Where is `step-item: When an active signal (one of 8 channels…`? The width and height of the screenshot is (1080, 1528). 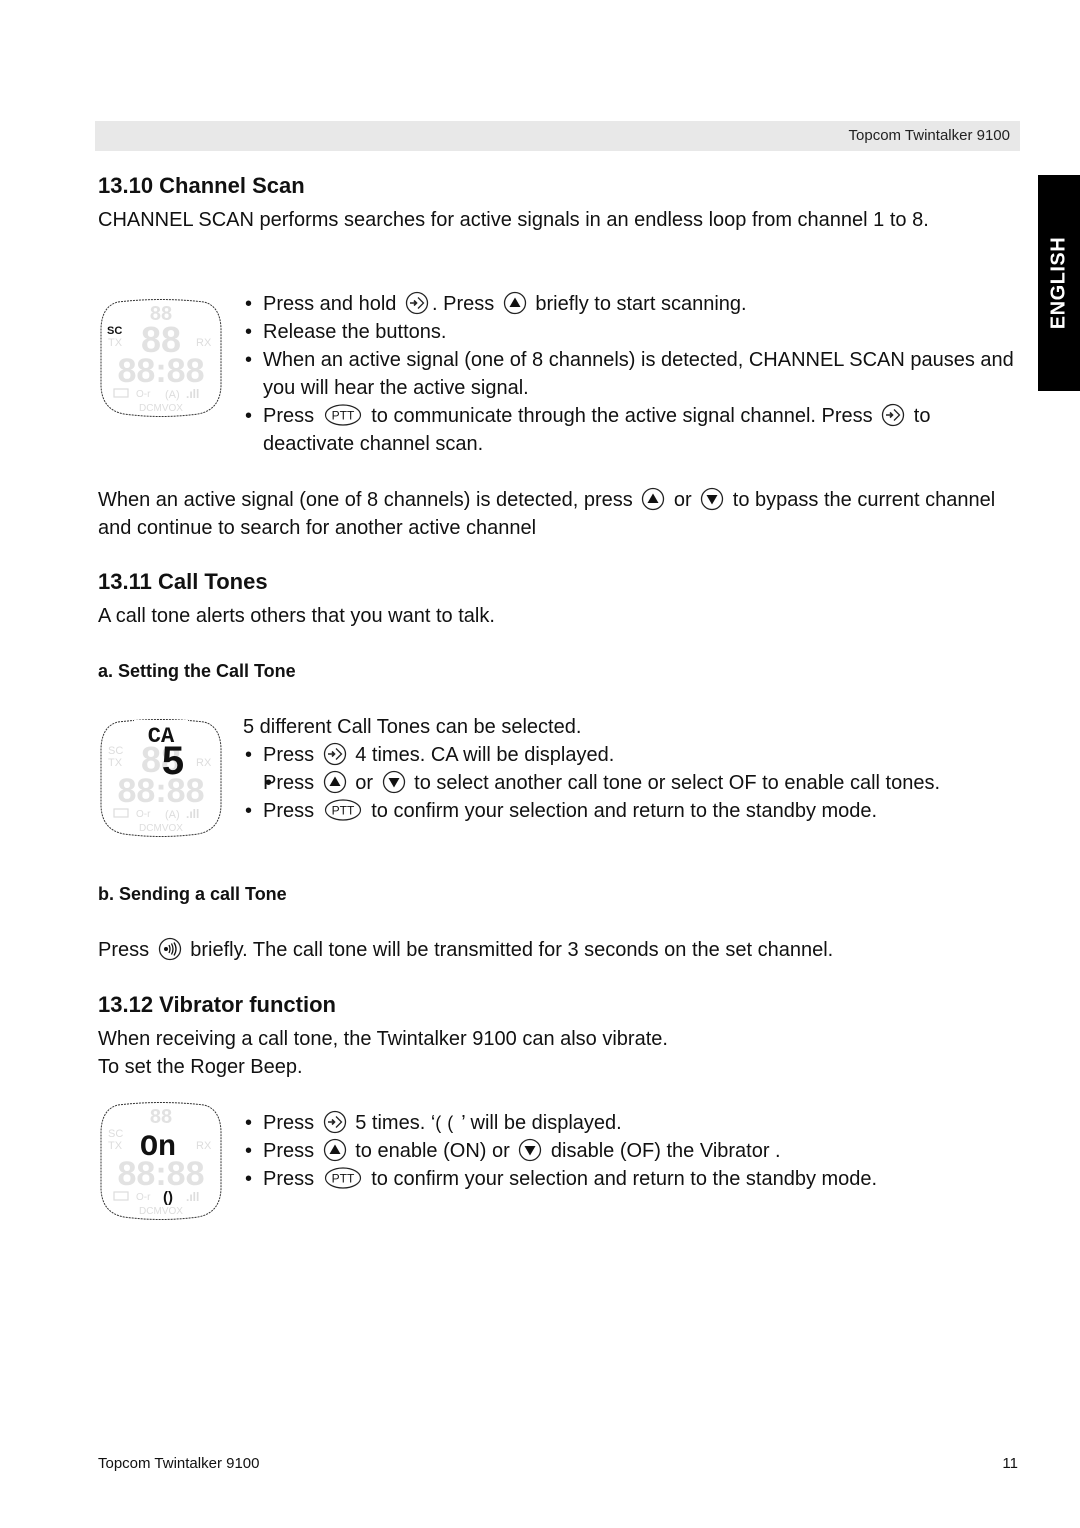
step-item: When an active signal (one of 8 channels… is located at coordinates (633, 374).